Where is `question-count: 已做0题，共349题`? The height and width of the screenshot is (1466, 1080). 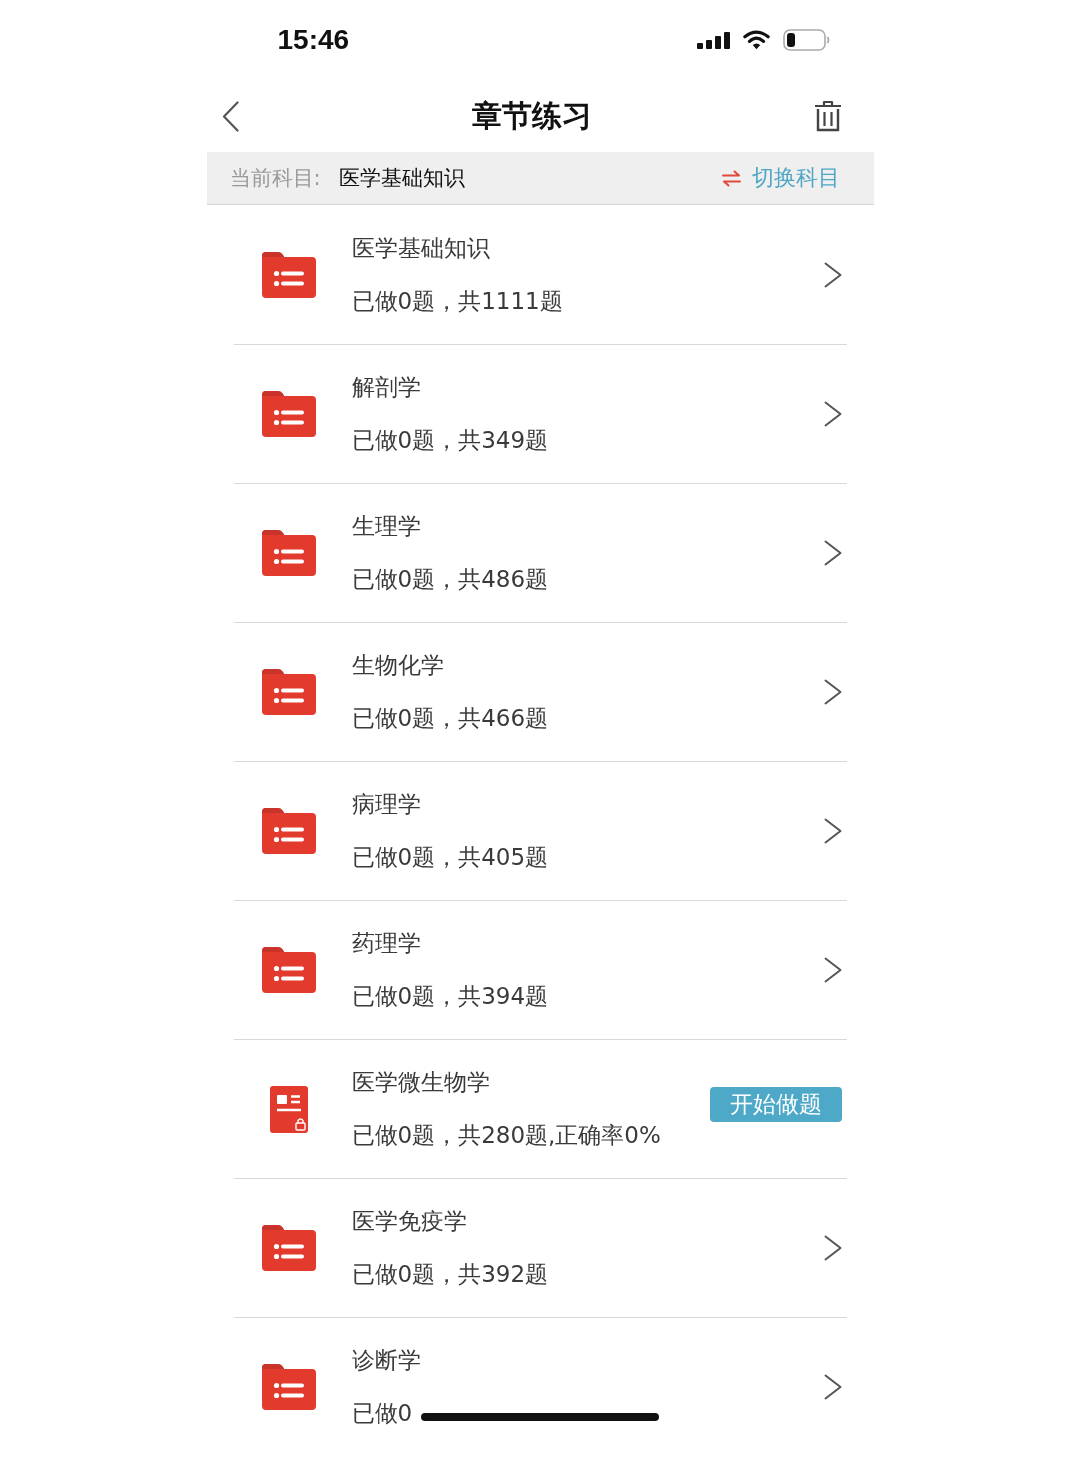 question-count: 已做0题，共349题 is located at coordinates (450, 440).